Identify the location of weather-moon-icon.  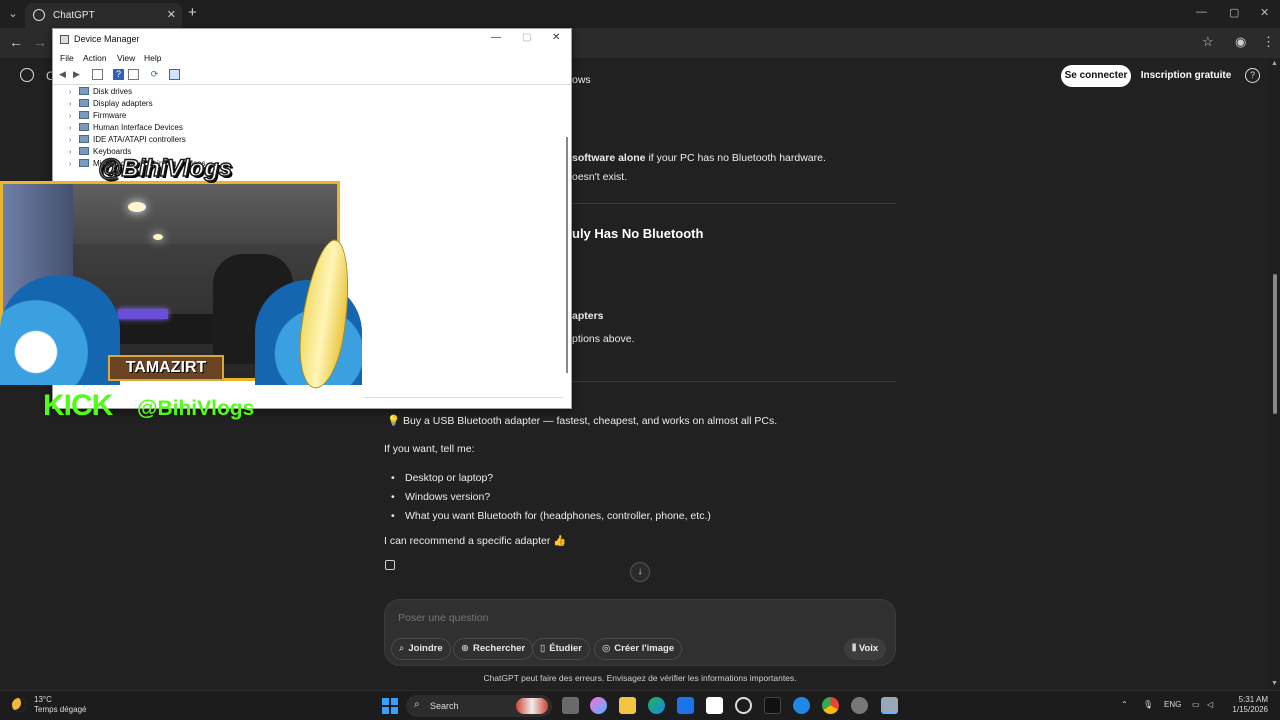
(19, 705).